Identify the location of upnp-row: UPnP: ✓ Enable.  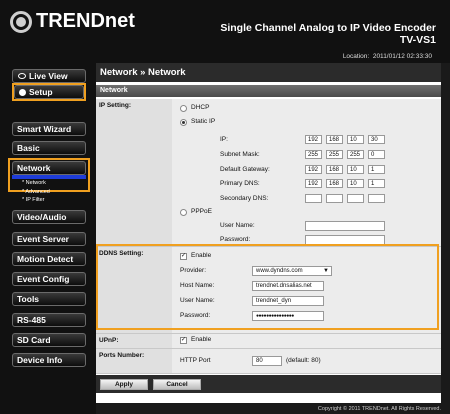
(268, 341).